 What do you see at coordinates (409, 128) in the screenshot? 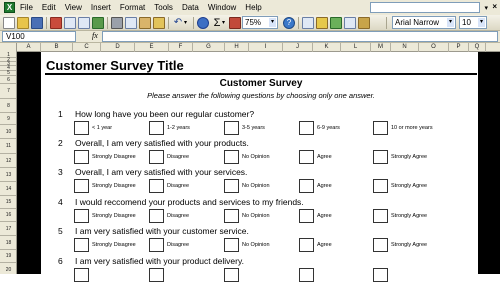
I see `answer-option: 10 or more years` at bounding box center [409, 128].